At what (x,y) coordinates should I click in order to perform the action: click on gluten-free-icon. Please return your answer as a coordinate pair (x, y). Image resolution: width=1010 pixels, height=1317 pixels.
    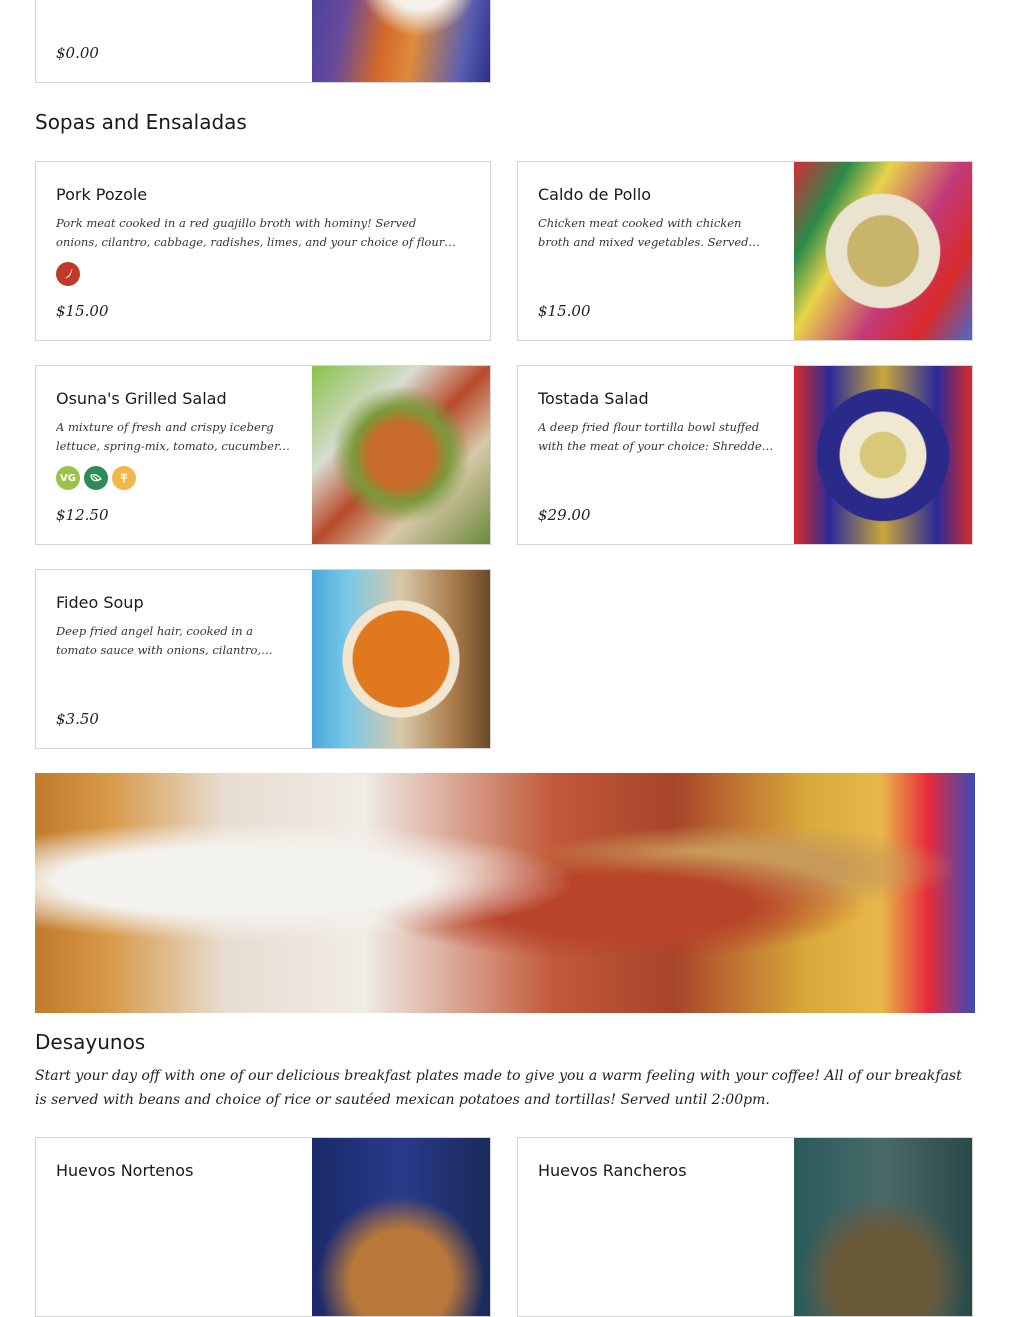
    Looking at the image, I should click on (124, 478).